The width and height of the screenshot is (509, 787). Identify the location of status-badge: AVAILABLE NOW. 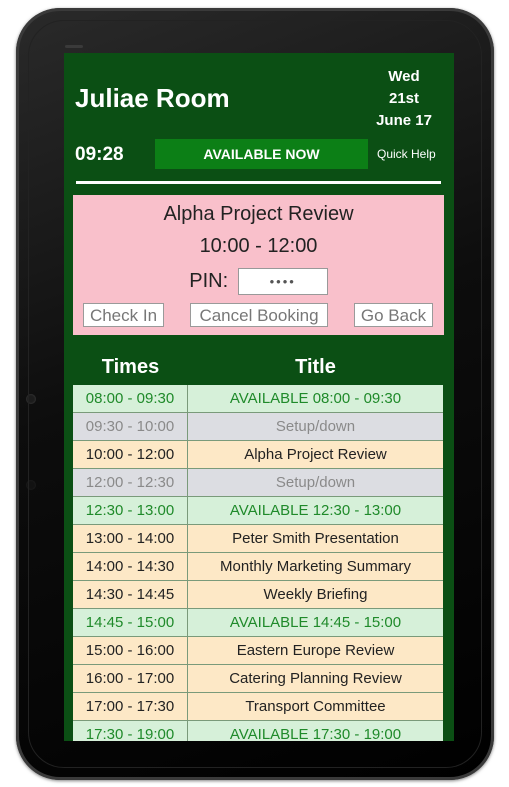
(261, 154).